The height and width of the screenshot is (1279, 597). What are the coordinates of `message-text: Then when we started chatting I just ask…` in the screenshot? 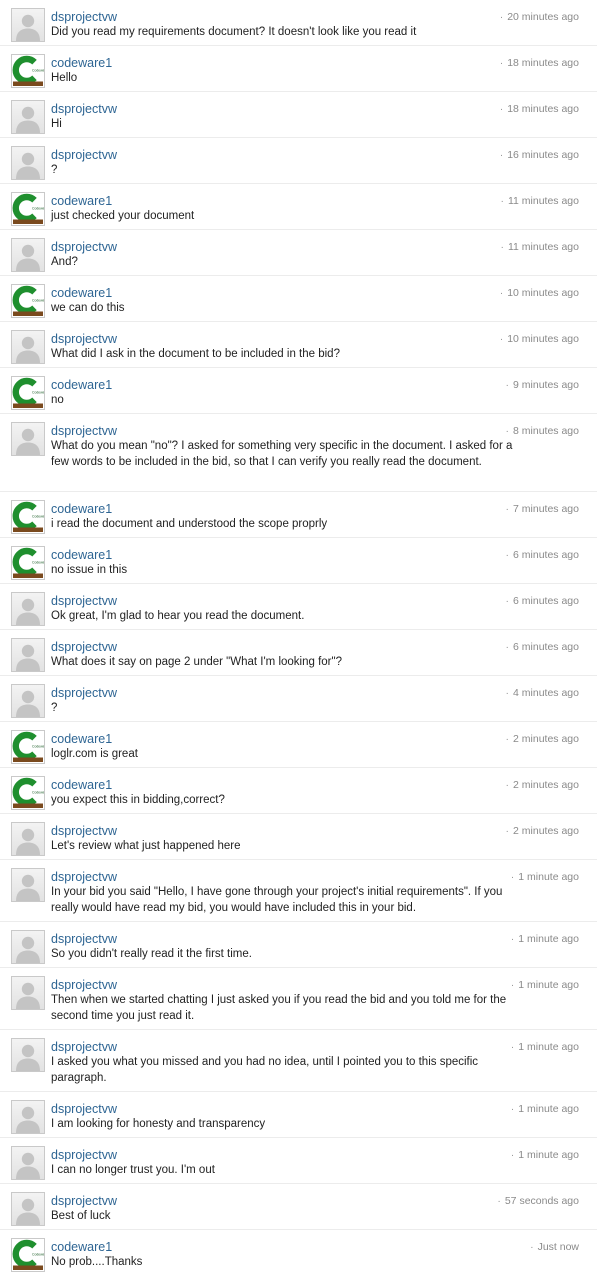 It's located at (279, 1008).